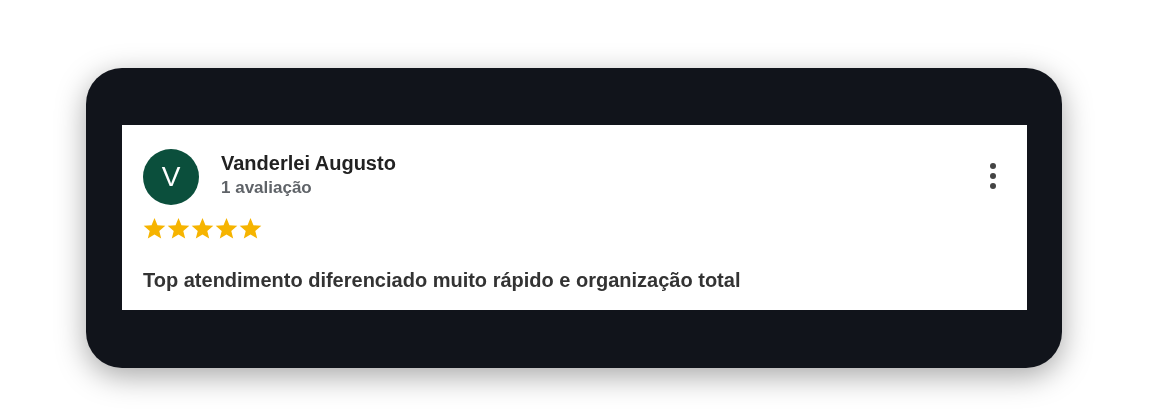  I want to click on review-count: 1 avaliação, so click(267, 188).